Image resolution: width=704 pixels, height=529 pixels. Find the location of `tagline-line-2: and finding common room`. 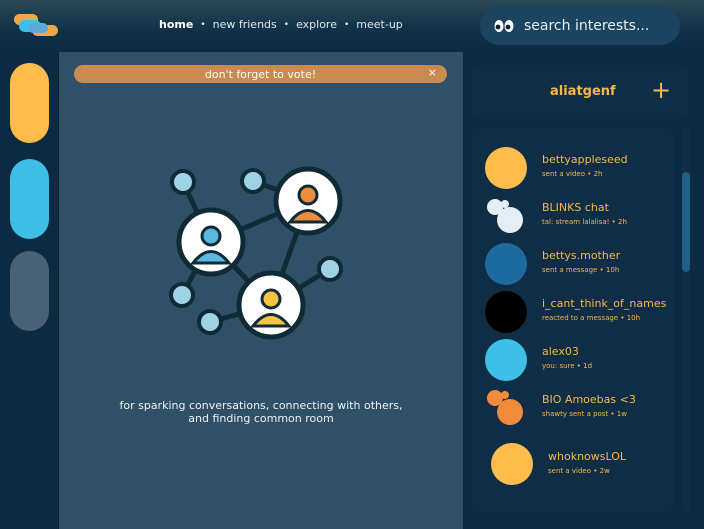

tagline-line-2: and finding common room is located at coordinates (261, 418).